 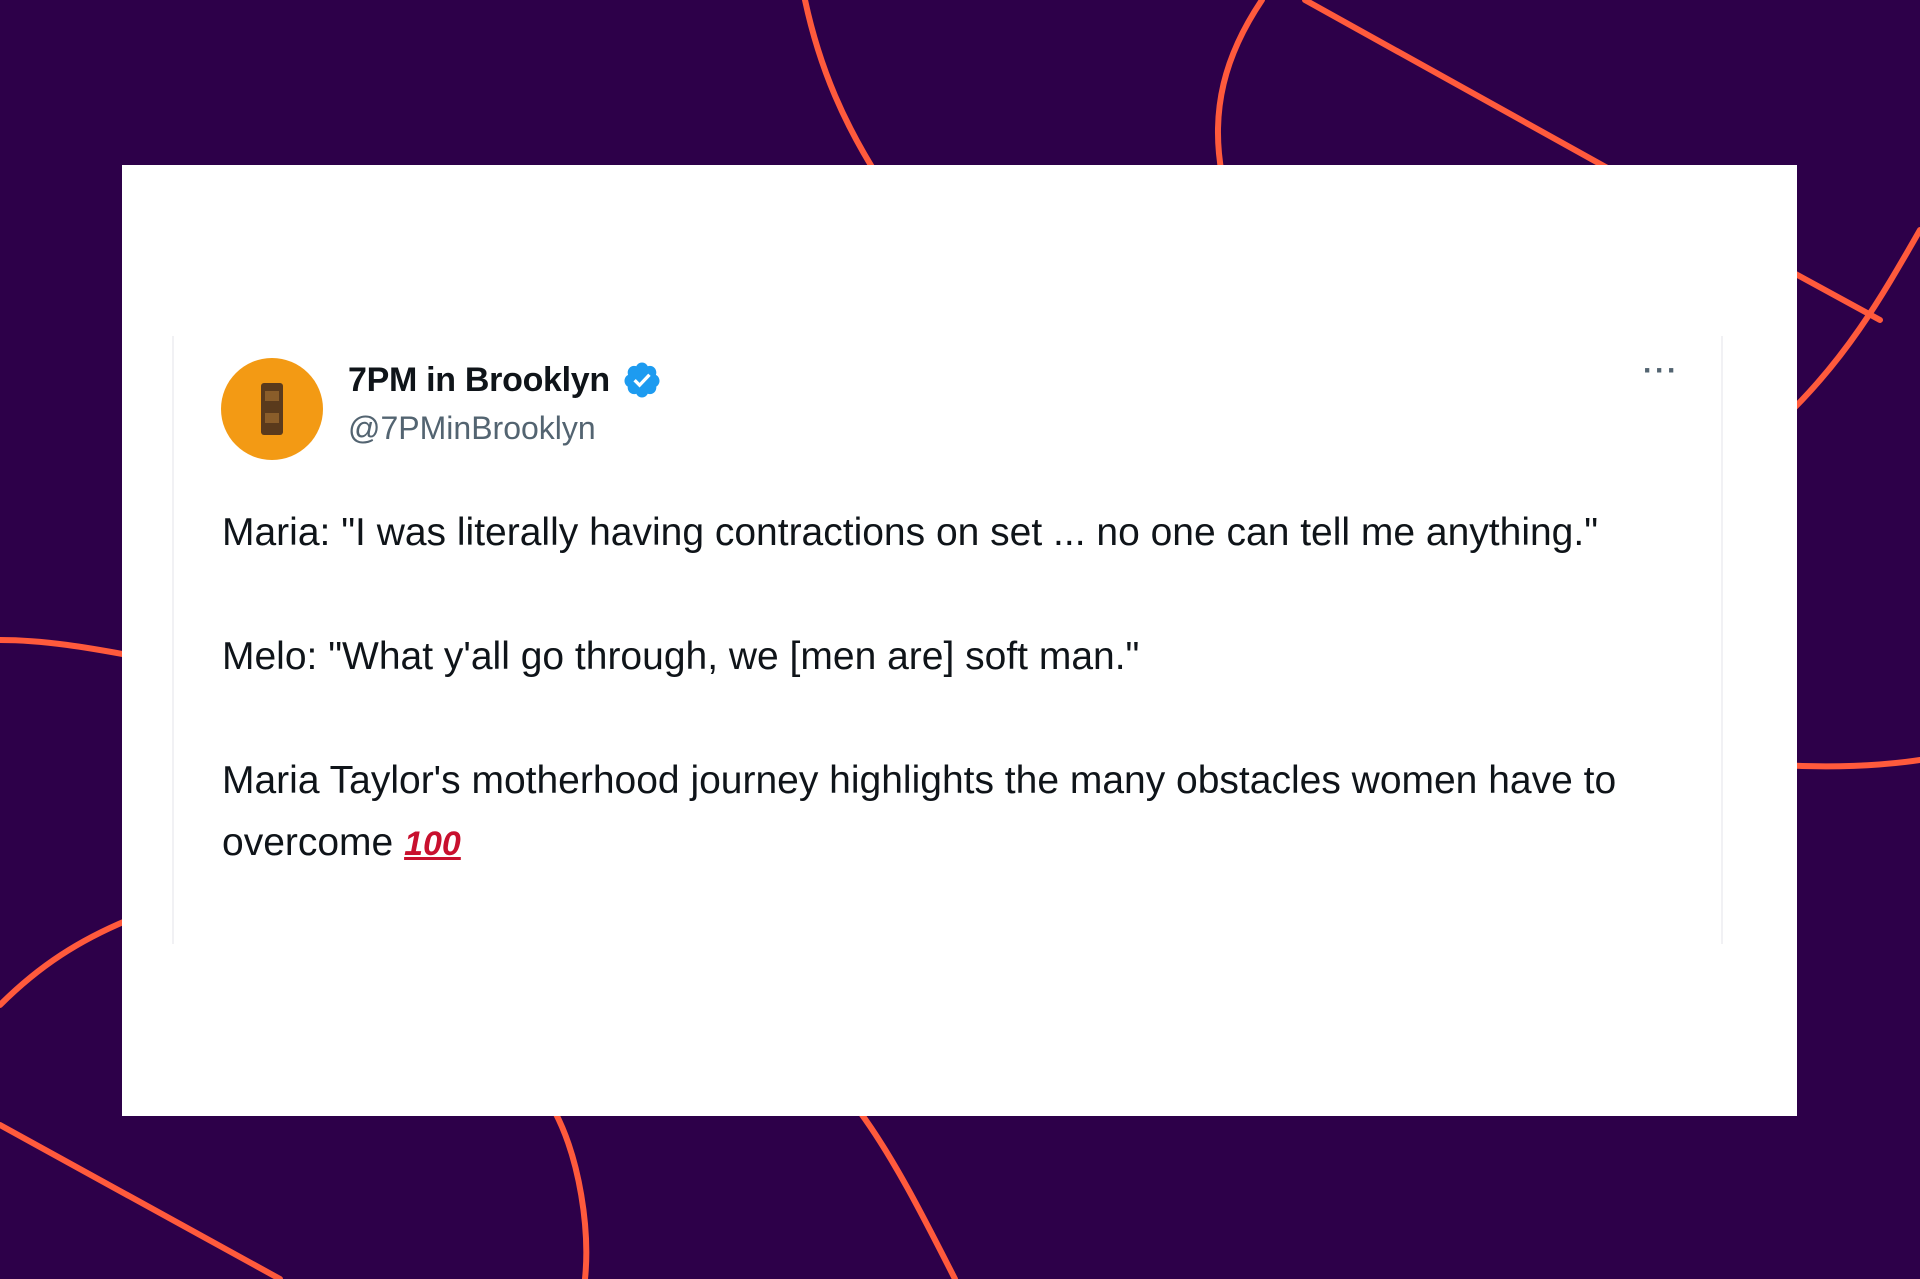 I want to click on avatar-logo-icon, so click(x=272, y=409).